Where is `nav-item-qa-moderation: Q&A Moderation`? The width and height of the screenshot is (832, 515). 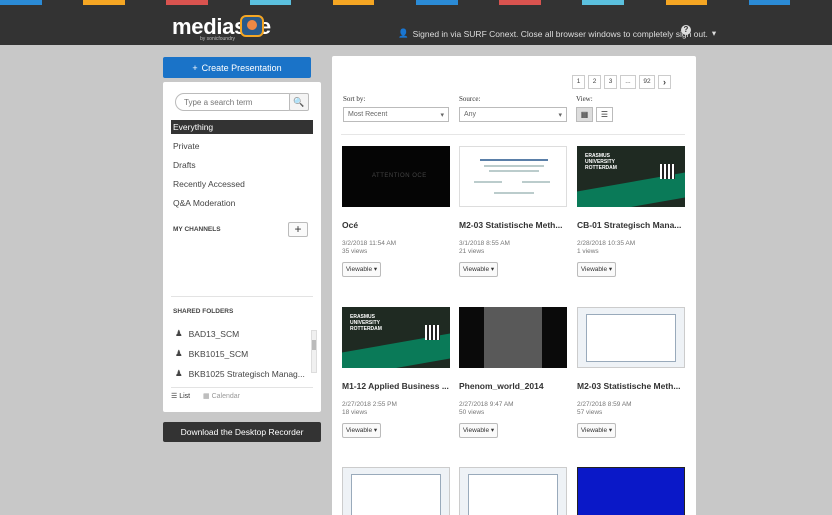 nav-item-qa-moderation: Q&A Moderation is located at coordinates (242, 203).